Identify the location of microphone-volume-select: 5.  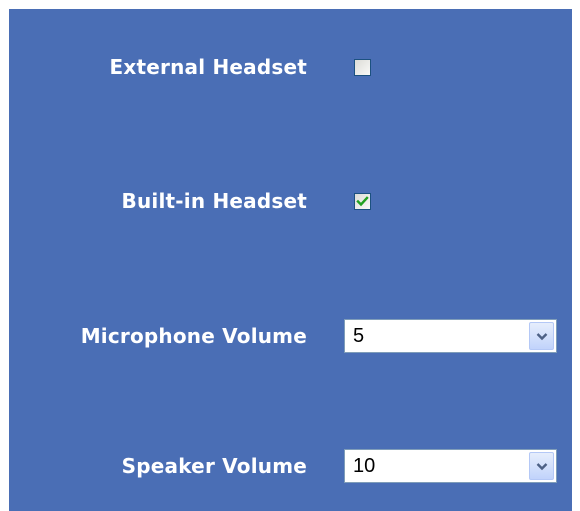
(450, 336).